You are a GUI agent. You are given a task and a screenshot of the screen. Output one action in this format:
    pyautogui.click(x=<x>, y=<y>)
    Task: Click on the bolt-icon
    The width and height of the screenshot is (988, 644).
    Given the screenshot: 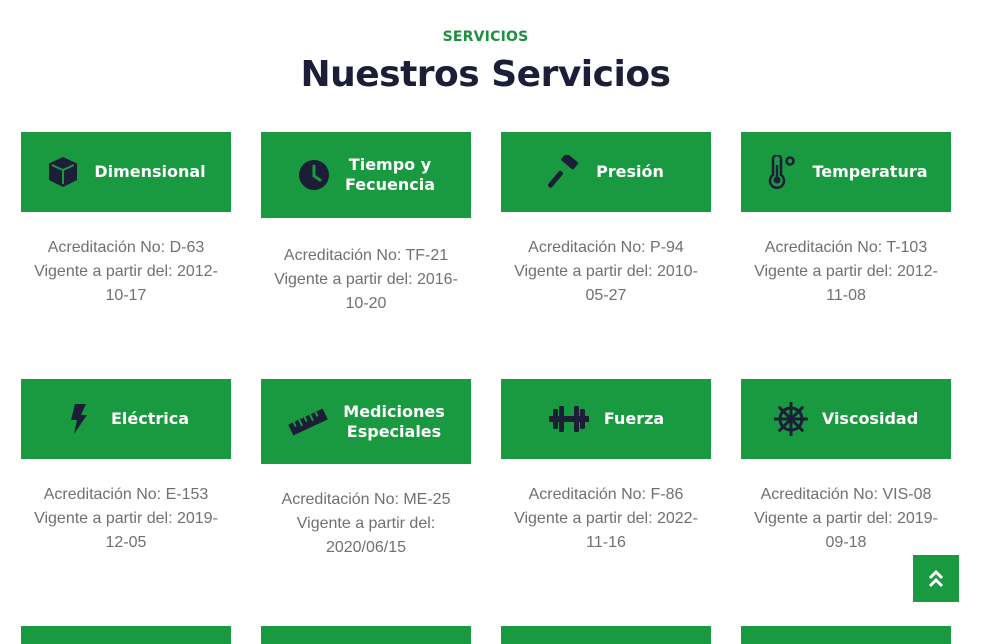 What is the action you would take?
    pyautogui.click(x=80, y=419)
    